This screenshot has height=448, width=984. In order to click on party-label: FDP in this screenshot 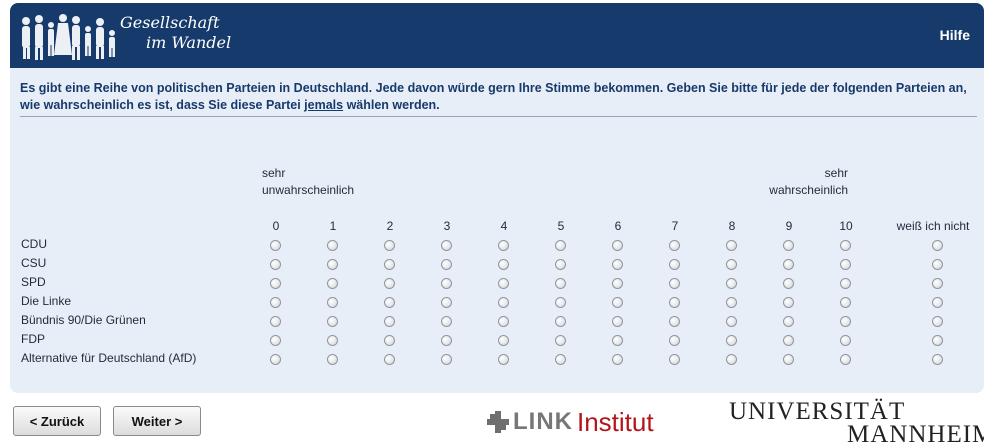, I will do `click(33, 339)`.